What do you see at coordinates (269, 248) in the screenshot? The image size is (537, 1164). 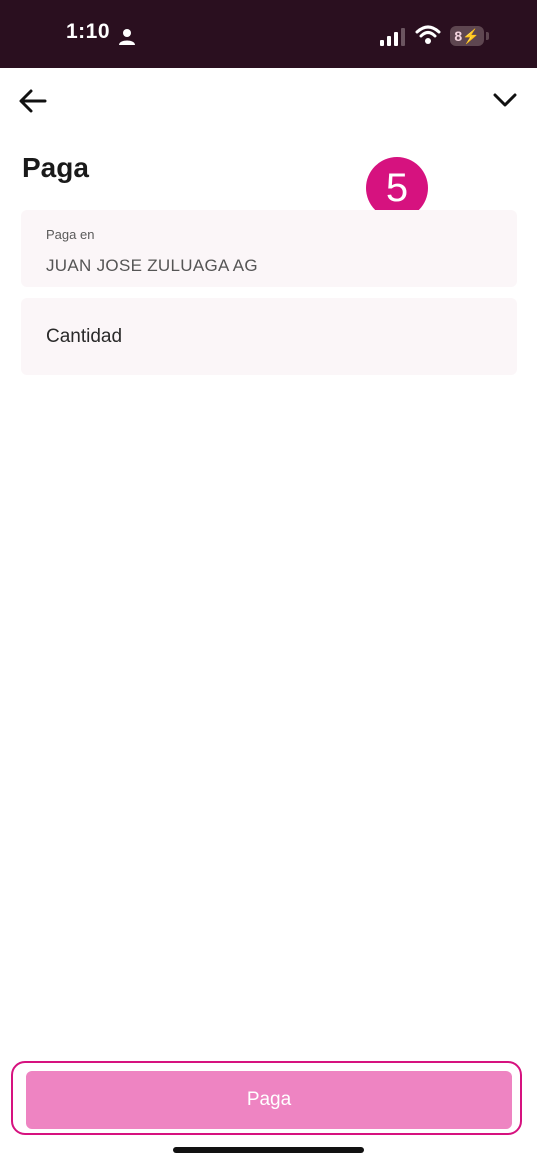 I see `payee-field: Paga en JUAN JOSE ZULUAGA AG` at bounding box center [269, 248].